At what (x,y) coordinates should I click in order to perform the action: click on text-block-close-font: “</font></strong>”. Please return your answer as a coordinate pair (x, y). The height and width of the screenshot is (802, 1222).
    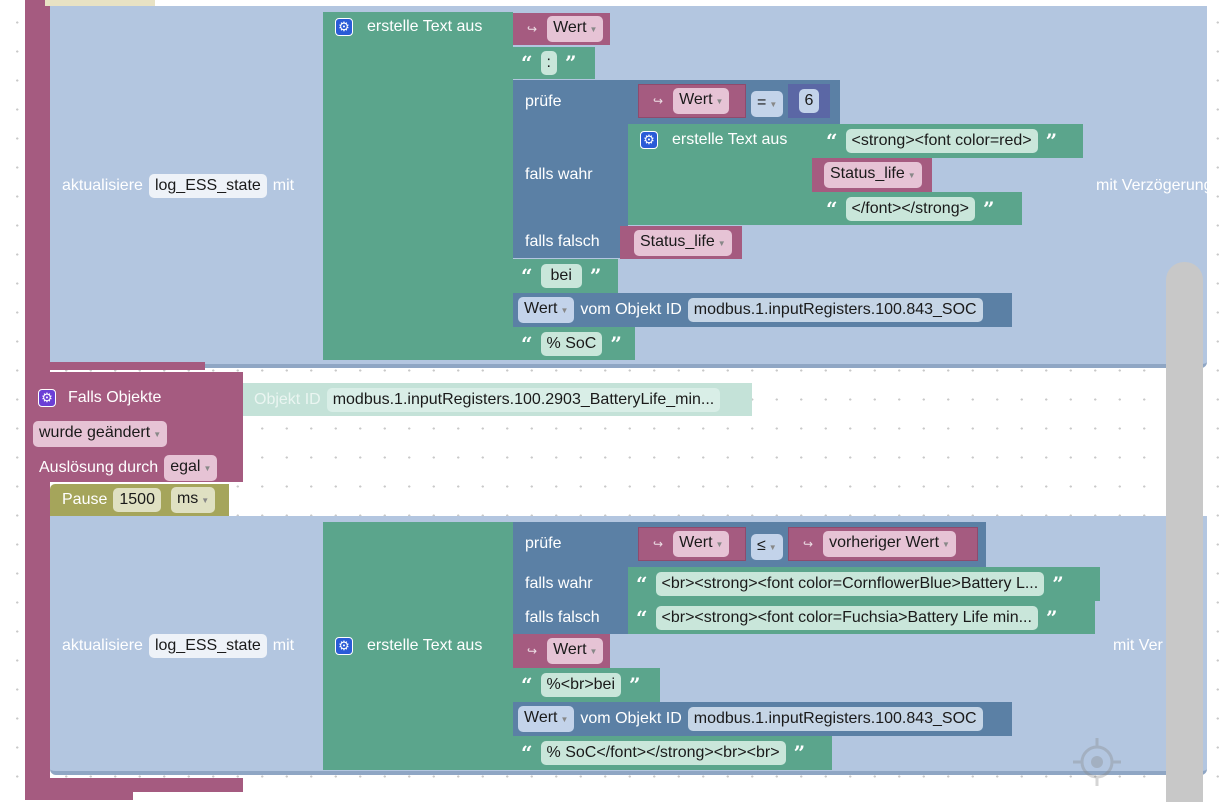
    Looking at the image, I should click on (920, 208).